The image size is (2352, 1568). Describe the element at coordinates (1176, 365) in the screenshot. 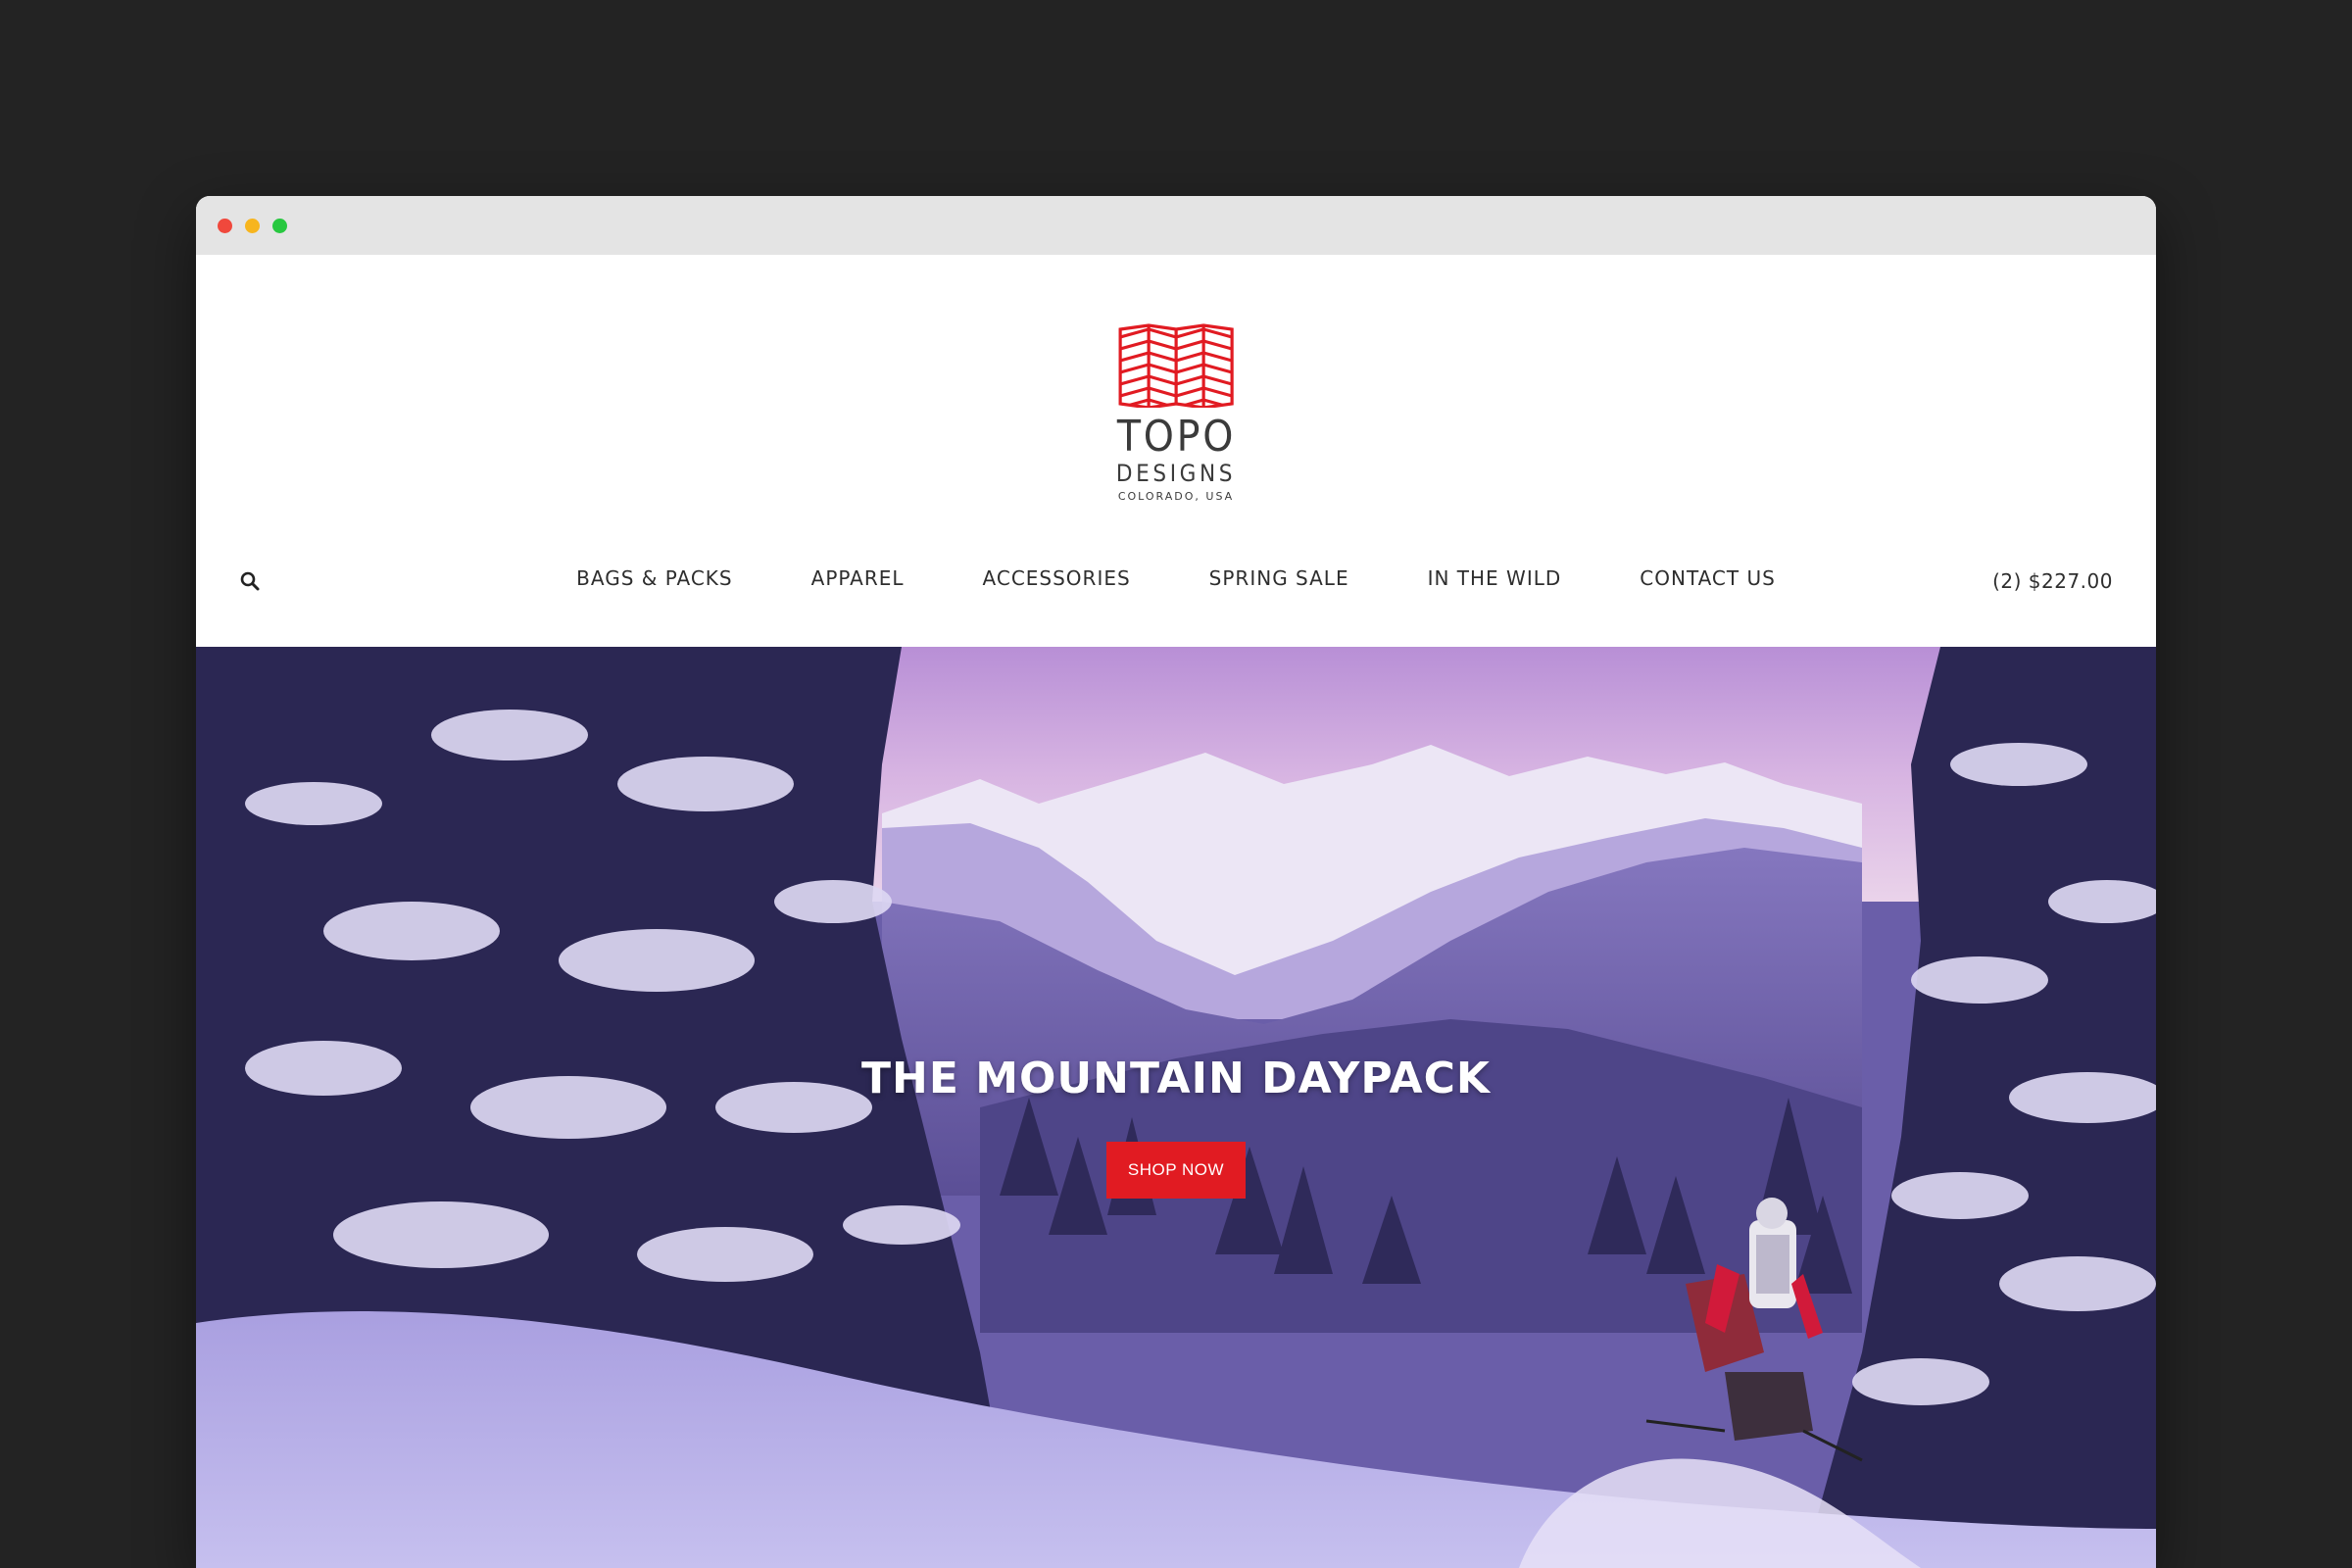

I see `map-logo-icon` at that location.